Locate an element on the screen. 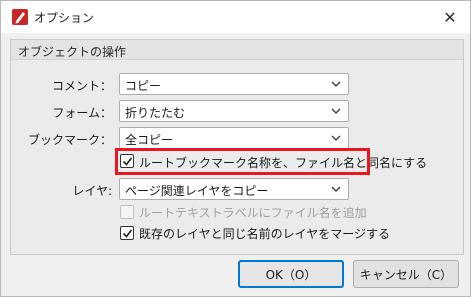 This screenshot has width=471, height=297. root-text-label-checkbox is located at coordinates (127, 212).